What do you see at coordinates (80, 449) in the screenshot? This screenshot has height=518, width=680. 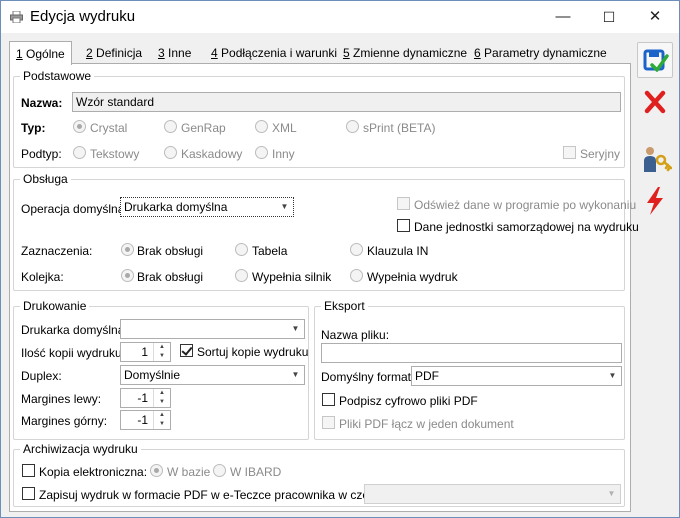 I see `group-title: Archiwizacja wydruku` at bounding box center [80, 449].